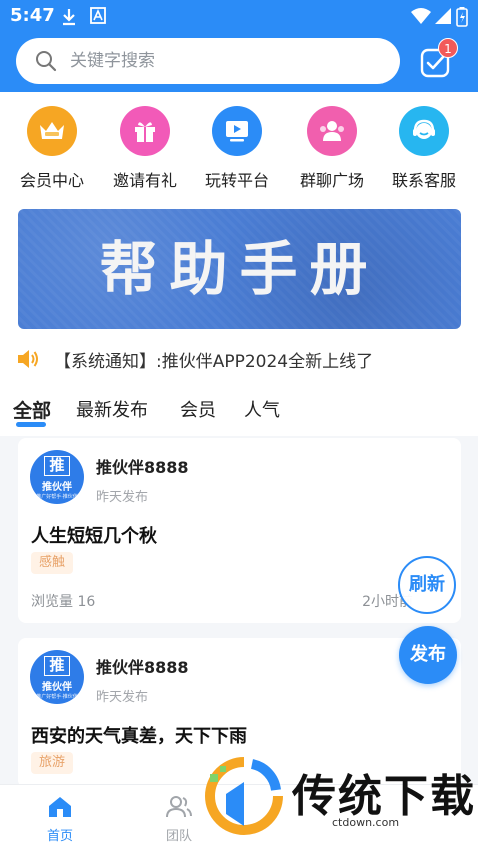 This screenshot has width=478, height=850. I want to click on post-tag: 感触, so click(52, 563).